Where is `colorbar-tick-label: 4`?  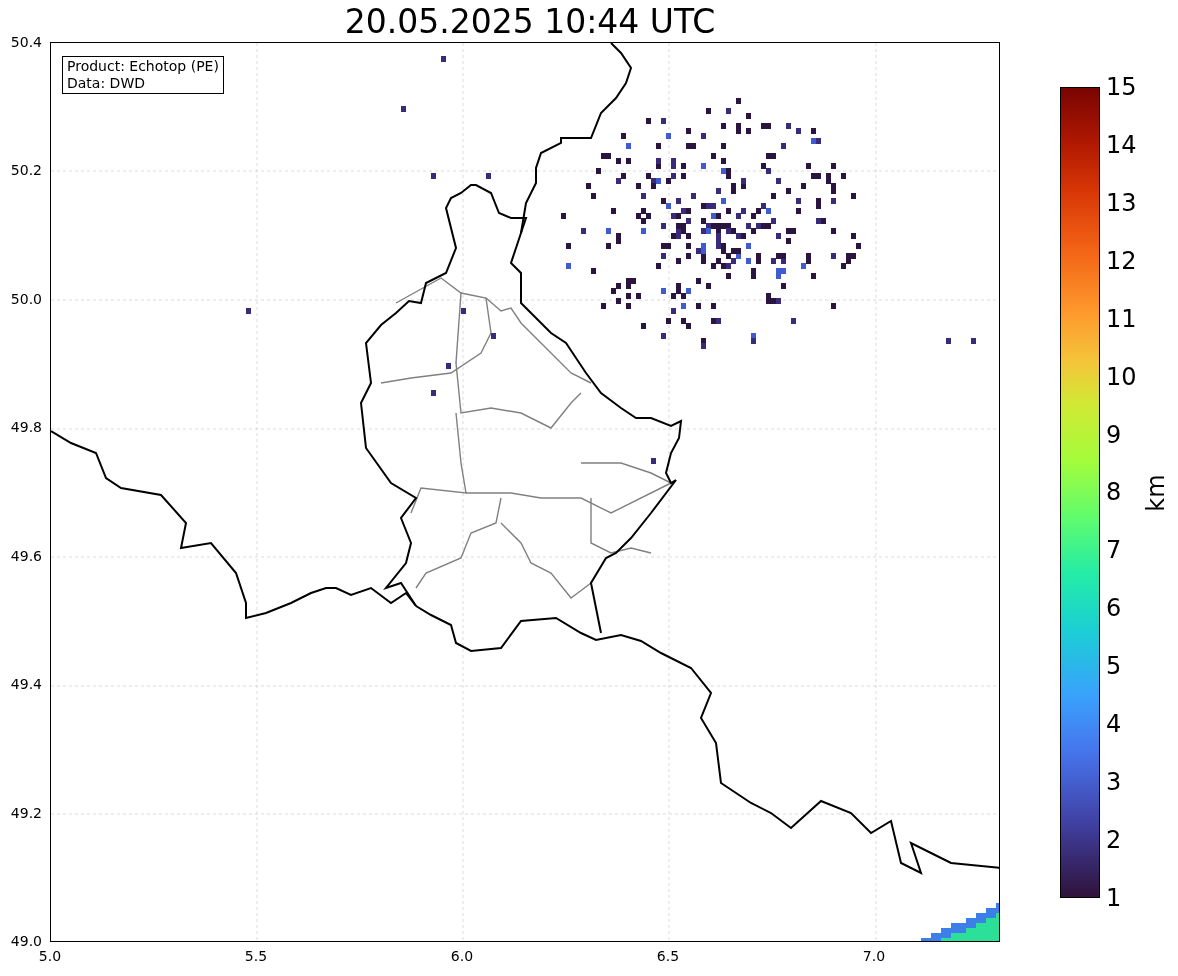
colorbar-tick-label: 4 is located at coordinates (1113, 725).